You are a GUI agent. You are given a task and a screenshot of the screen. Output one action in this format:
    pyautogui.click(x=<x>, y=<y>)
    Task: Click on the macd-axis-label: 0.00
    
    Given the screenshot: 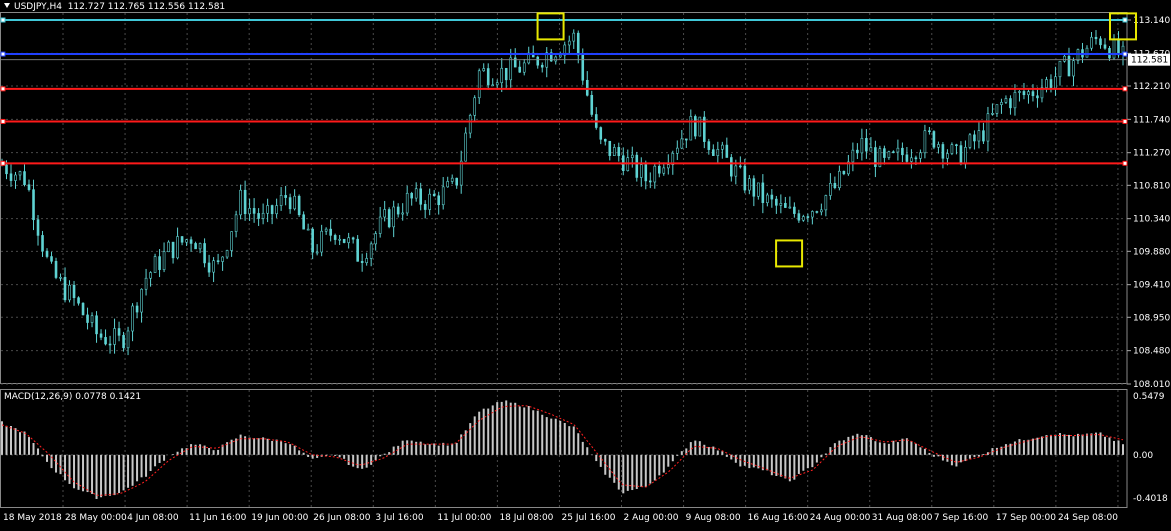 What is the action you would take?
    pyautogui.click(x=1143, y=456)
    